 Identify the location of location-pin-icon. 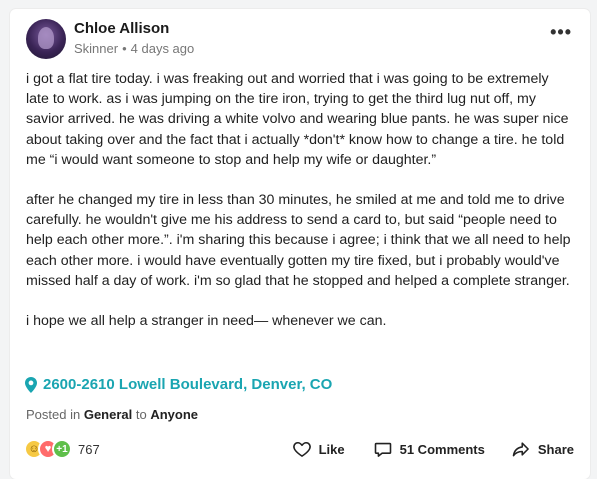
(31, 384).